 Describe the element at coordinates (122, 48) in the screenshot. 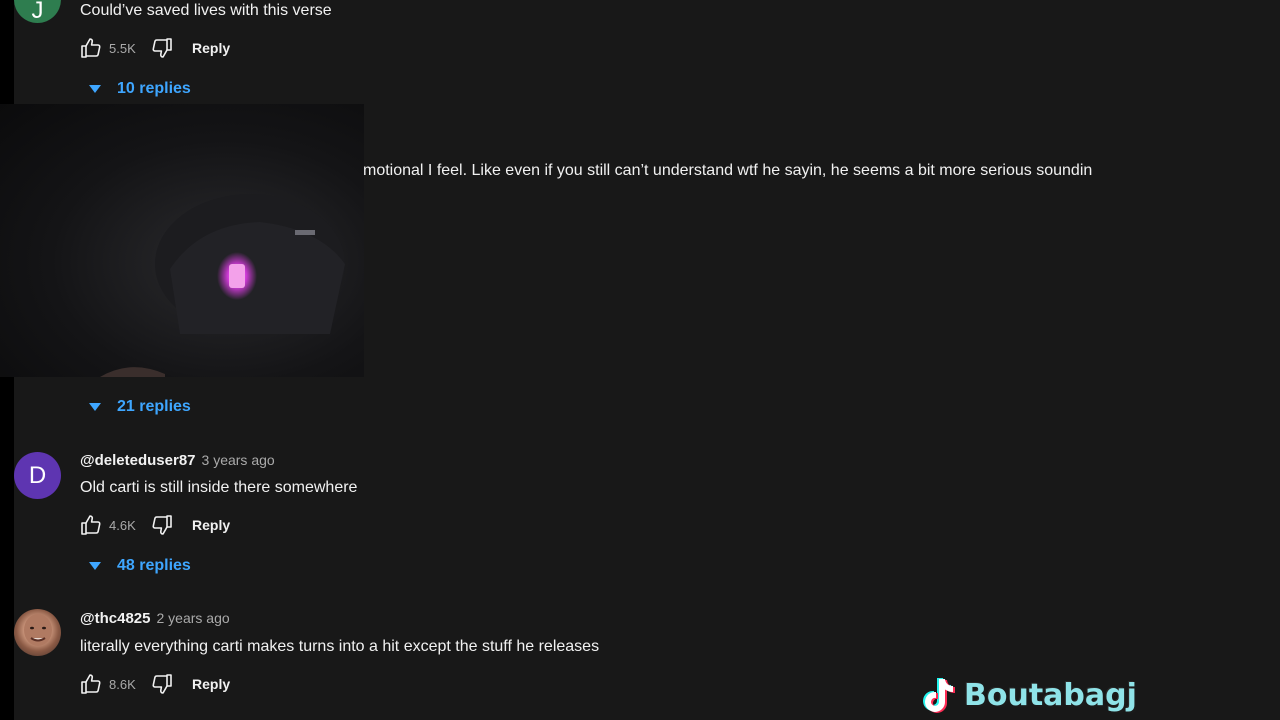

I see `like-count: 5.5K` at that location.